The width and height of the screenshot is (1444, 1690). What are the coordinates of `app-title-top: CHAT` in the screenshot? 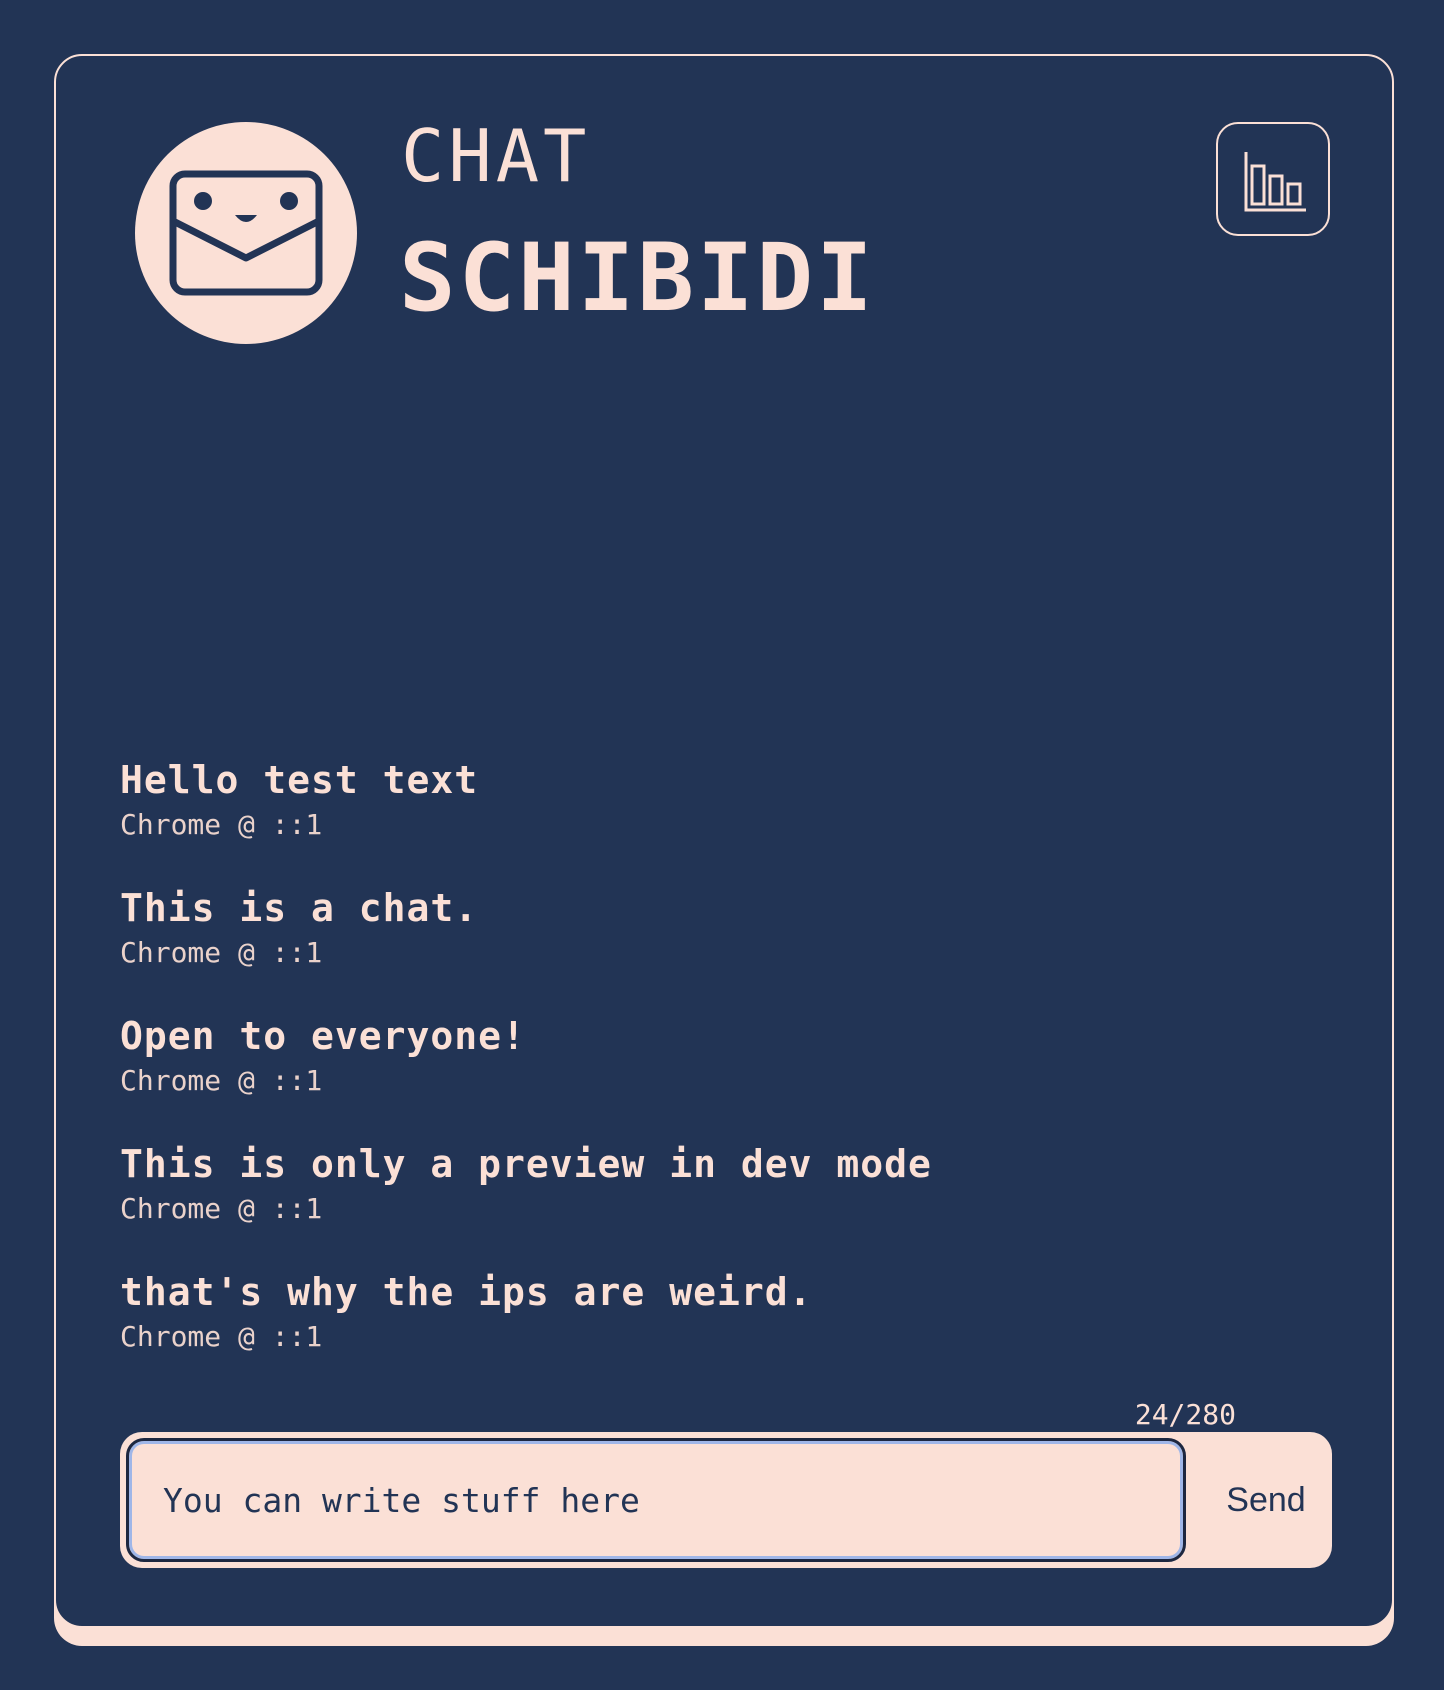 It's located at (496, 156).